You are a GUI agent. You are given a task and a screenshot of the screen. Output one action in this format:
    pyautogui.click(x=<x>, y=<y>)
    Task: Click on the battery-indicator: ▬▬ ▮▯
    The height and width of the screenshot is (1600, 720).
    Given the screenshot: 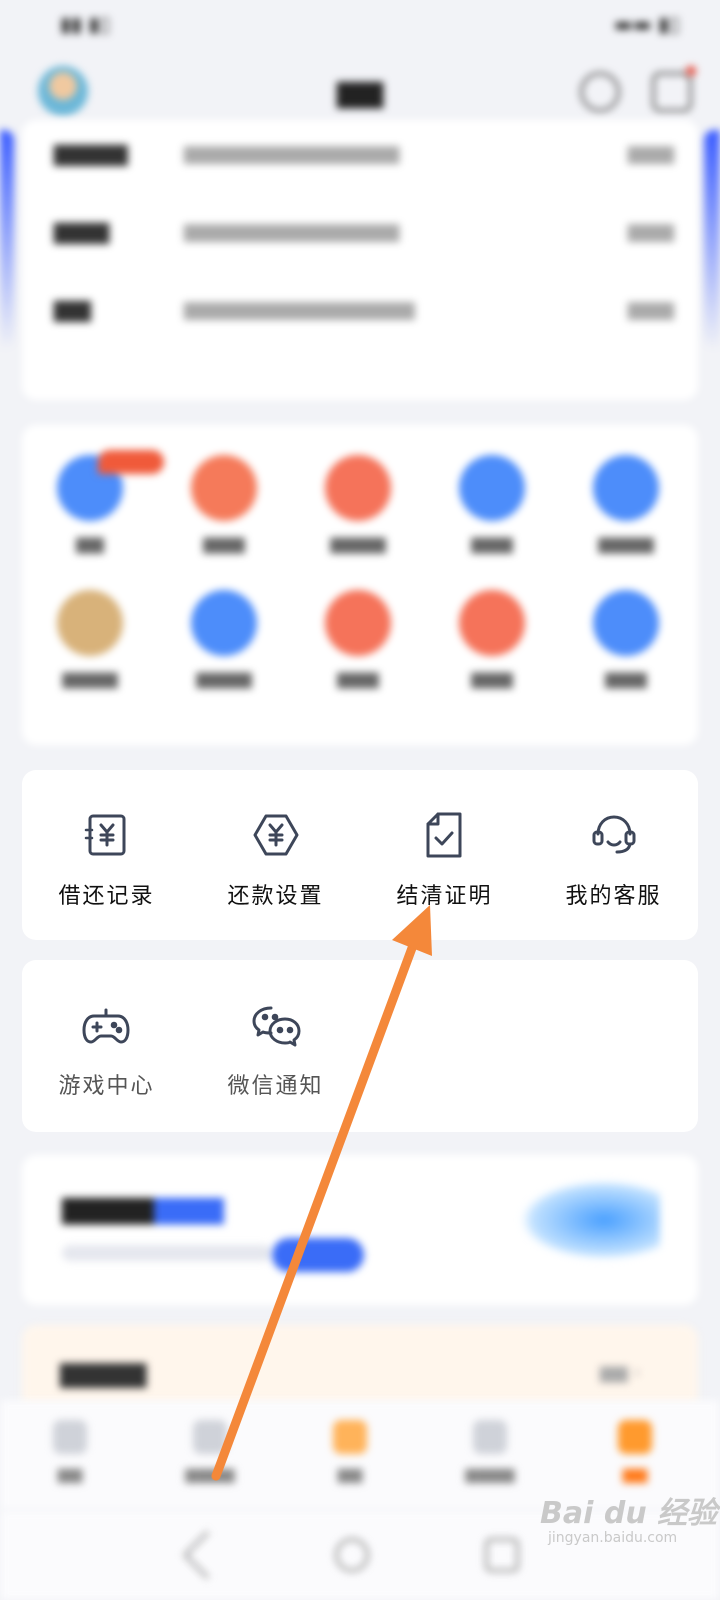 What is the action you would take?
    pyautogui.click(x=646, y=24)
    